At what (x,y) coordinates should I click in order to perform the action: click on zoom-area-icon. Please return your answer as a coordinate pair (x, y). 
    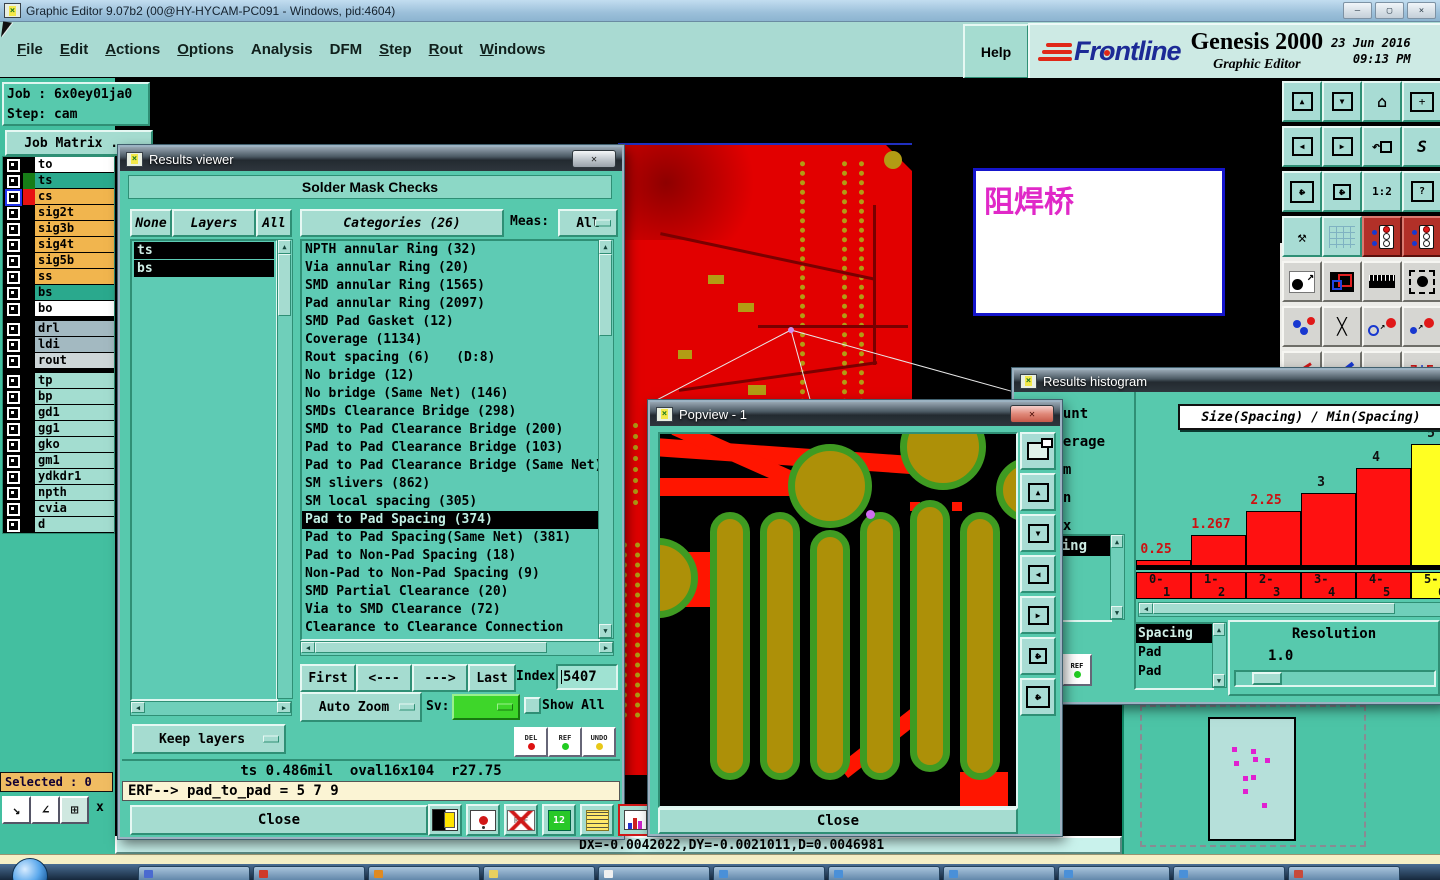
    Looking at the image, I should click on (1342, 281).